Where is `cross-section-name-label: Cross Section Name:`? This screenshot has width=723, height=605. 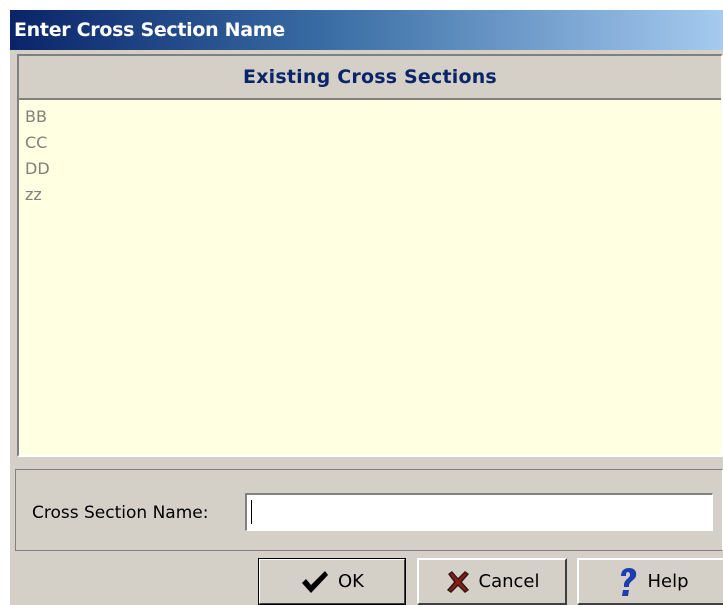
cross-section-name-label: Cross Section Name: is located at coordinates (120, 513).